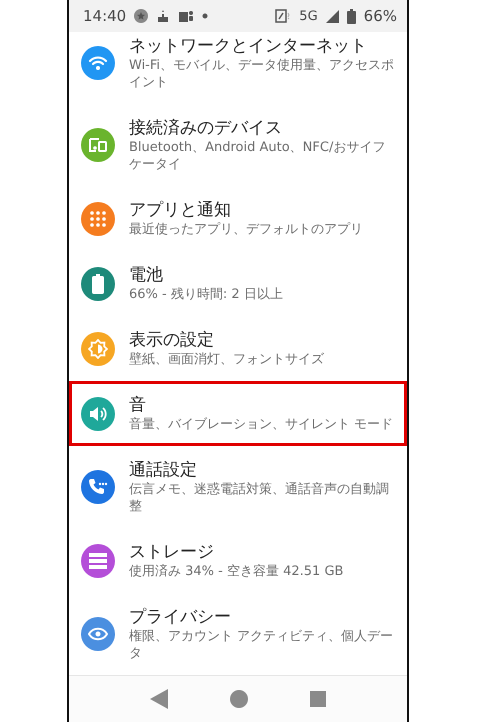  What do you see at coordinates (238, 413) in the screenshot?
I see `settings-item: 音 音量、バイブレーション、サイレント モード` at bounding box center [238, 413].